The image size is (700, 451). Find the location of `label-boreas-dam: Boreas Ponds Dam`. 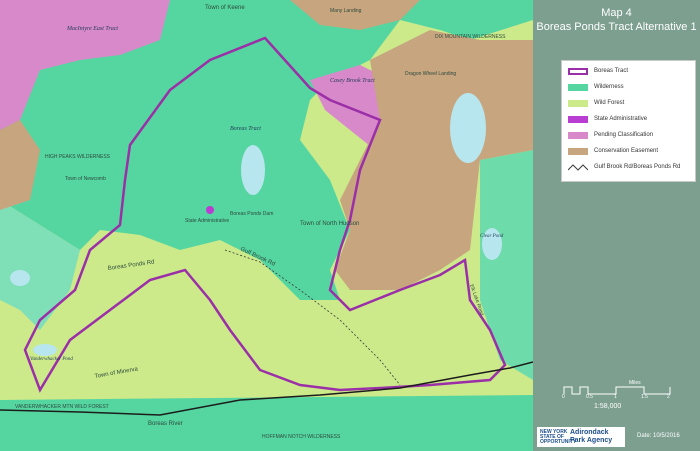

label-boreas-dam: Boreas Ponds Dam is located at coordinates (251, 214).